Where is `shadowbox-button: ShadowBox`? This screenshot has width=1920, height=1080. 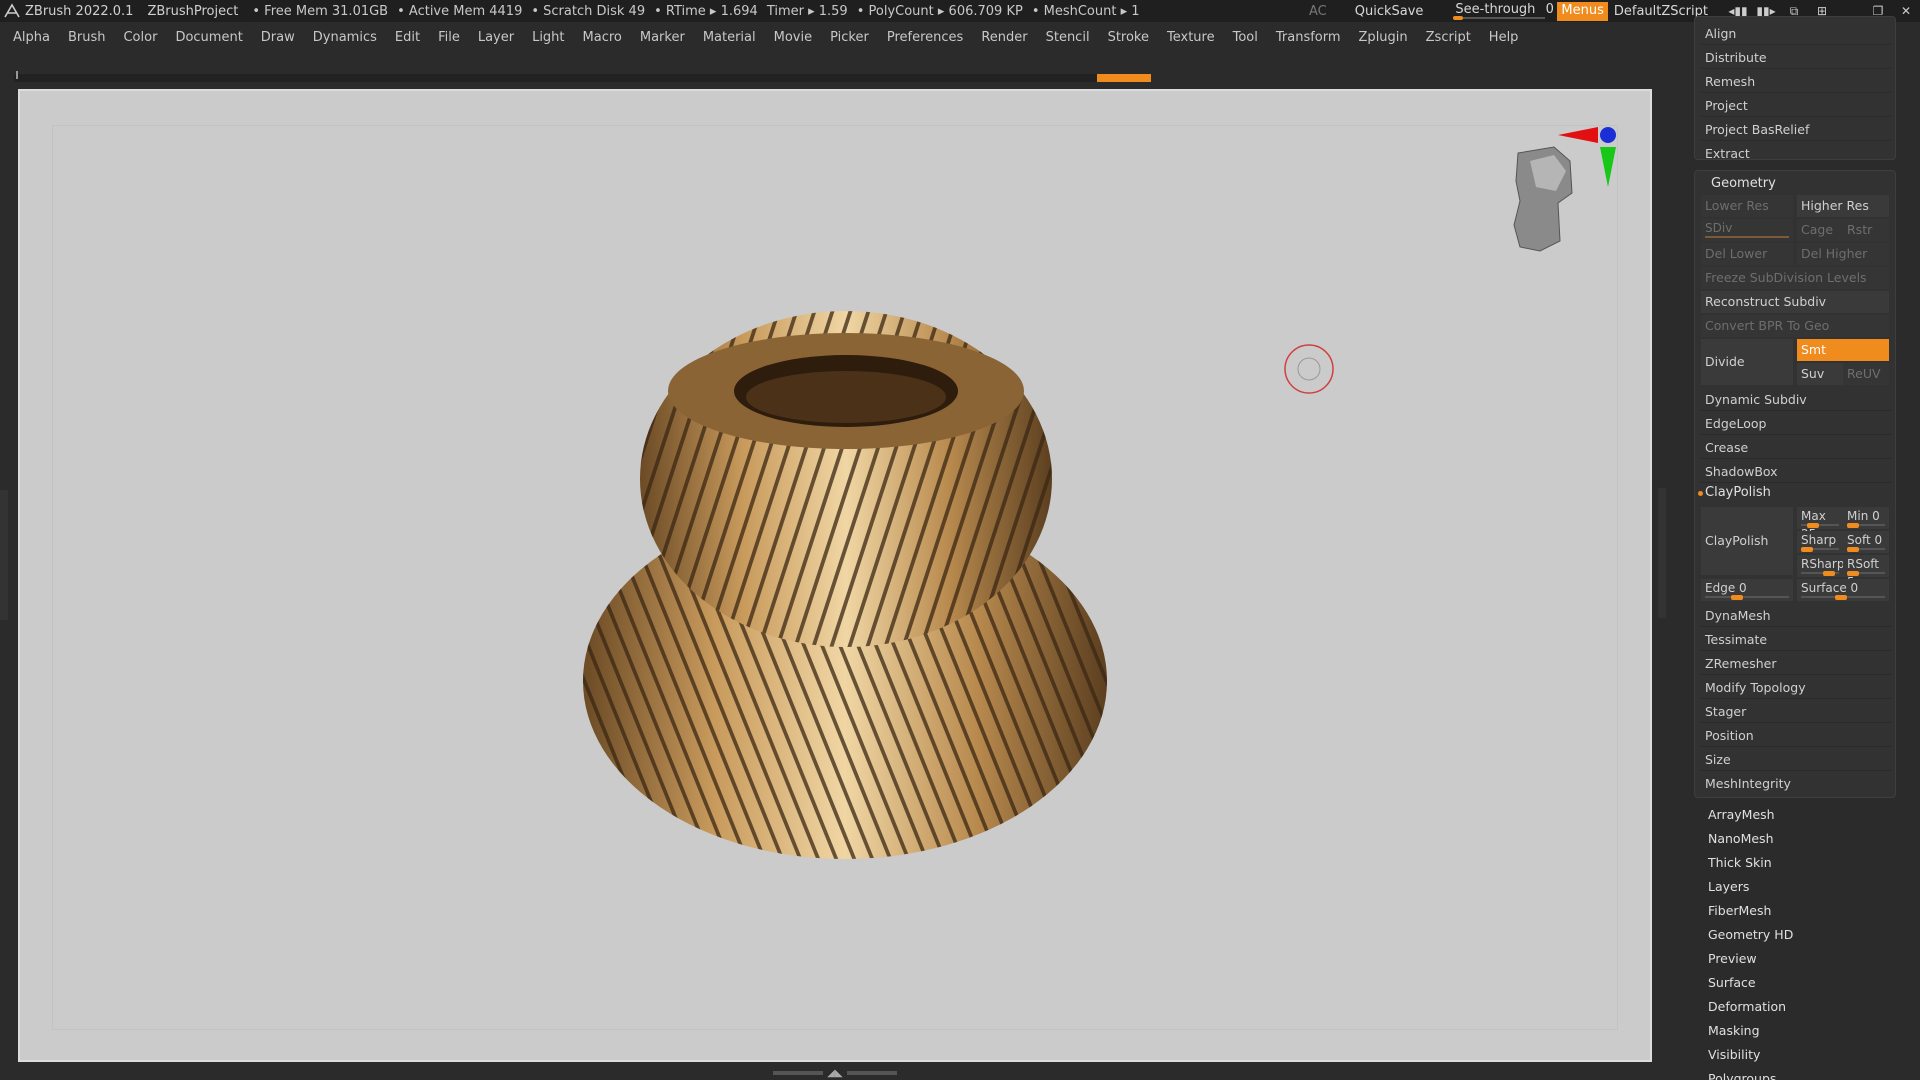 shadowbox-button: ShadowBox is located at coordinates (1796, 472).